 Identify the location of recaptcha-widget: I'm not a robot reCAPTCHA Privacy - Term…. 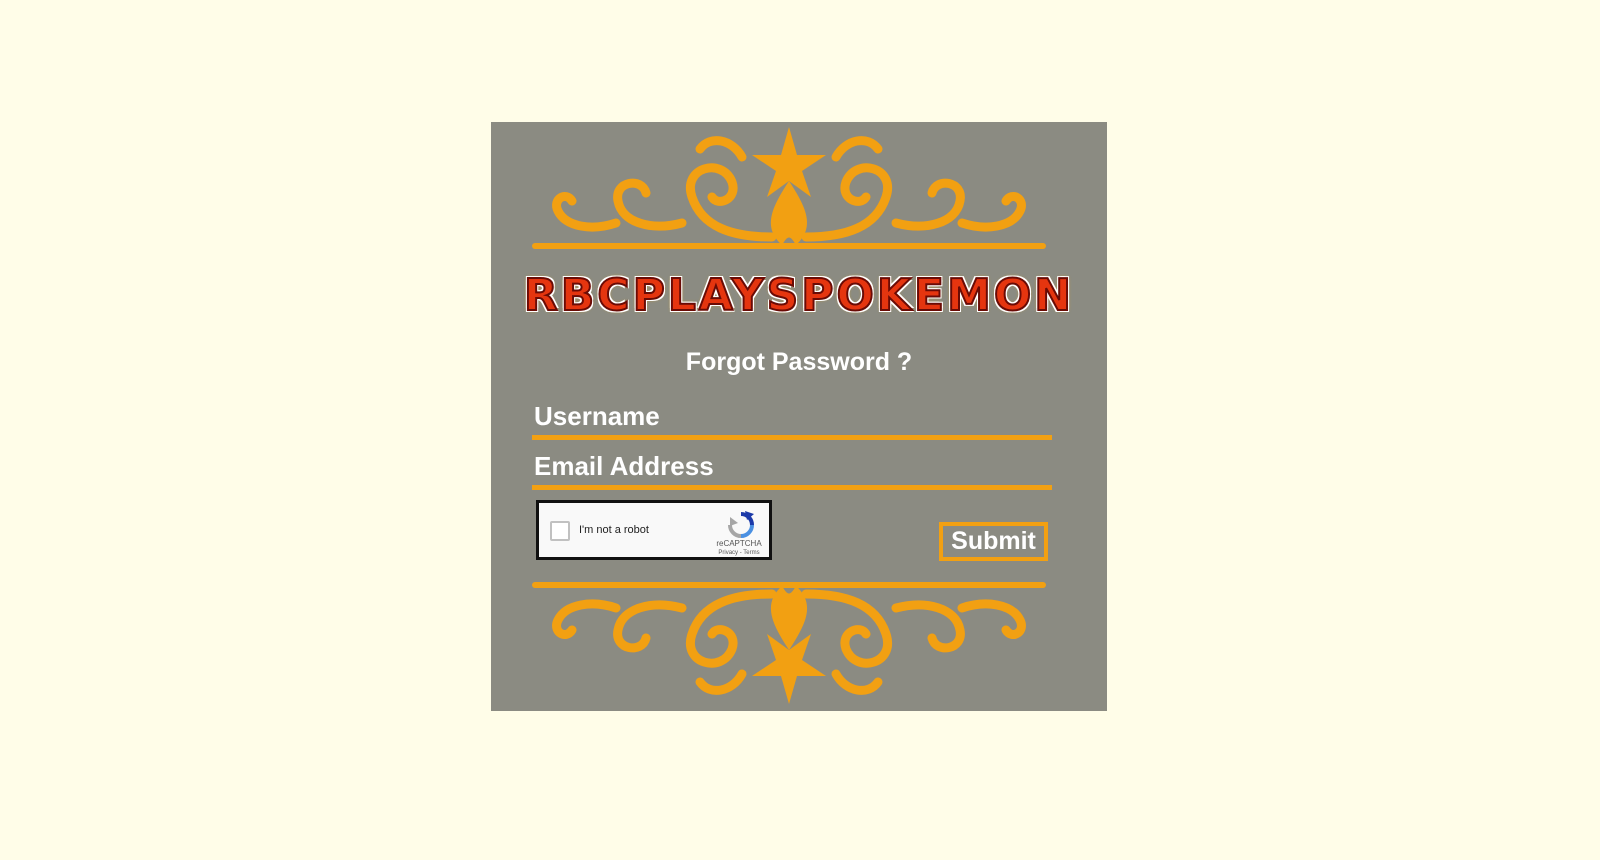
(654, 530).